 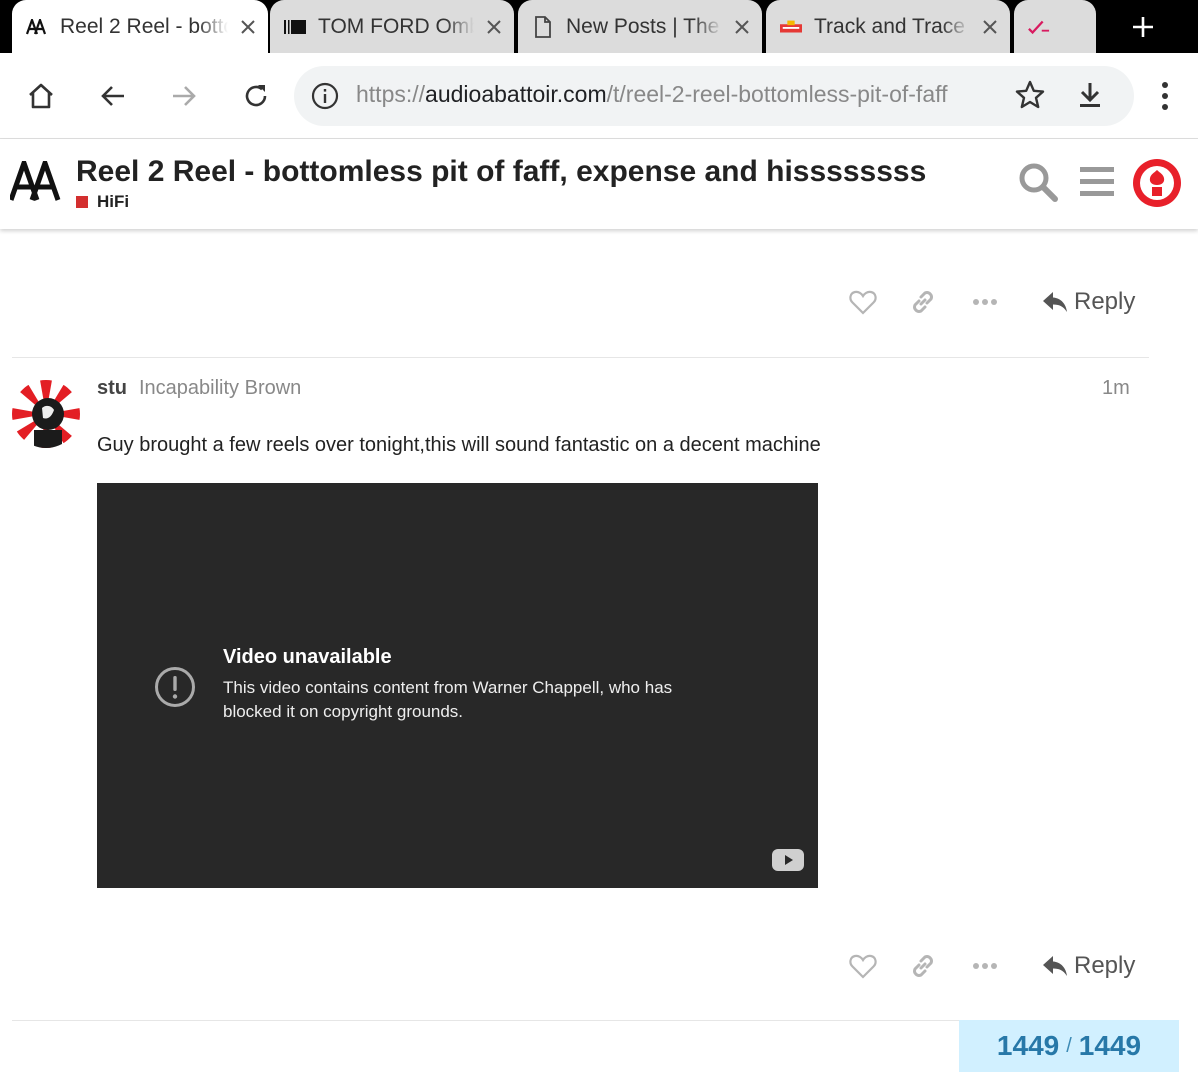 What do you see at coordinates (144, 26) in the screenshot?
I see `tab-title: Reel 2 Reel - bottomless pit of faff` at bounding box center [144, 26].